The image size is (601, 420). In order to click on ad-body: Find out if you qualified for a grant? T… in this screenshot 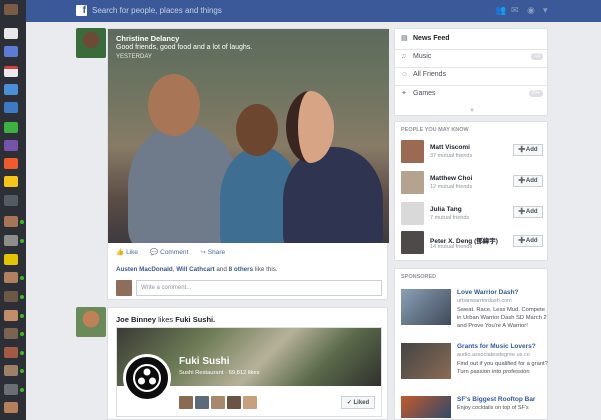, I will do `click(502, 368)`.